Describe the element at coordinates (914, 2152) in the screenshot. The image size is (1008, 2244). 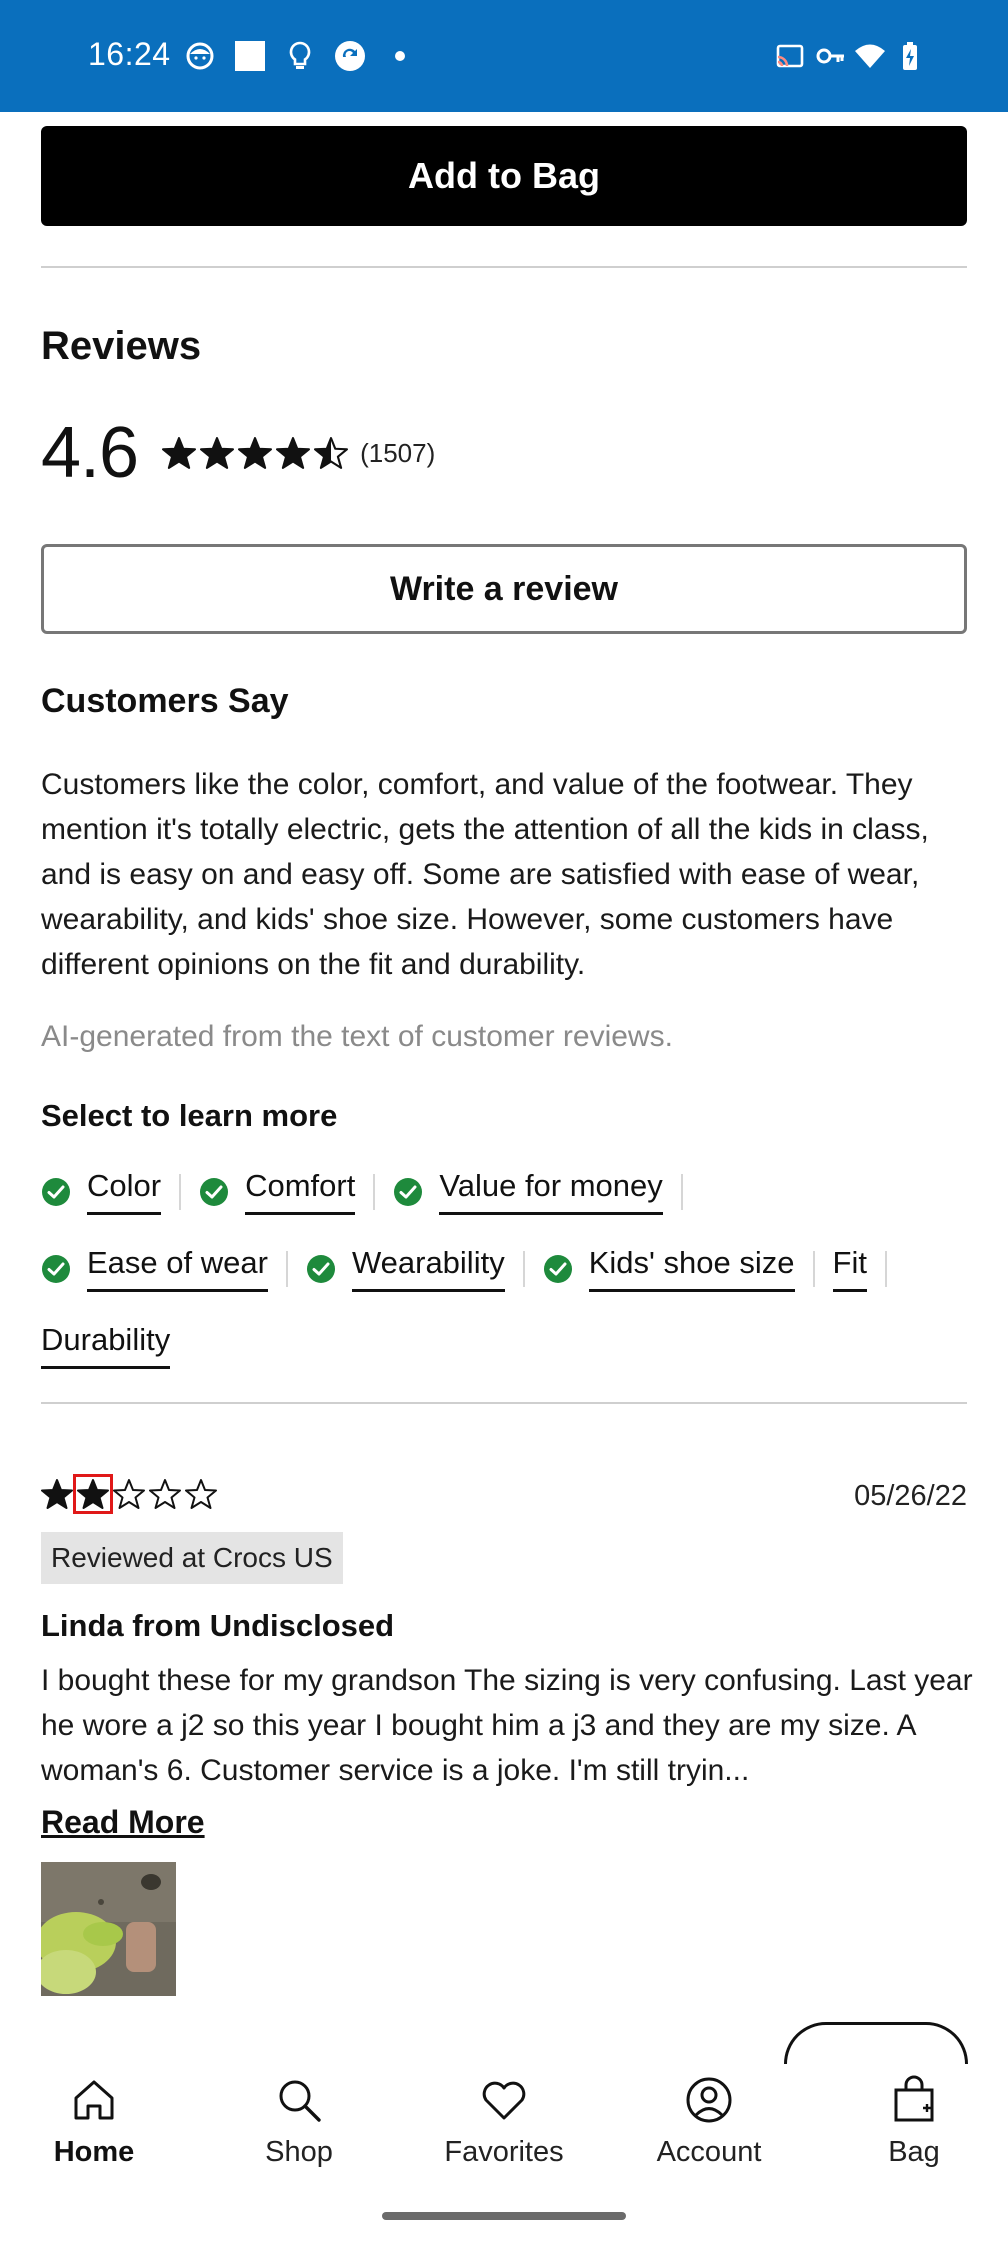
I see `nav-label-bag: Bag` at that location.